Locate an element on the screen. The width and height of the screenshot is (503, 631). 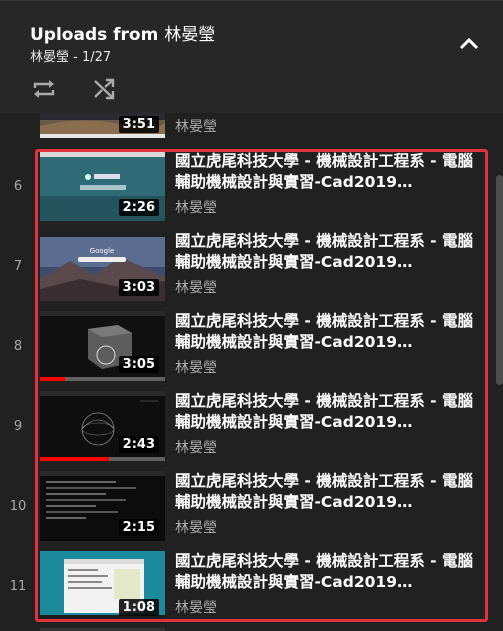
video-duration: 2:43 is located at coordinates (138, 444).